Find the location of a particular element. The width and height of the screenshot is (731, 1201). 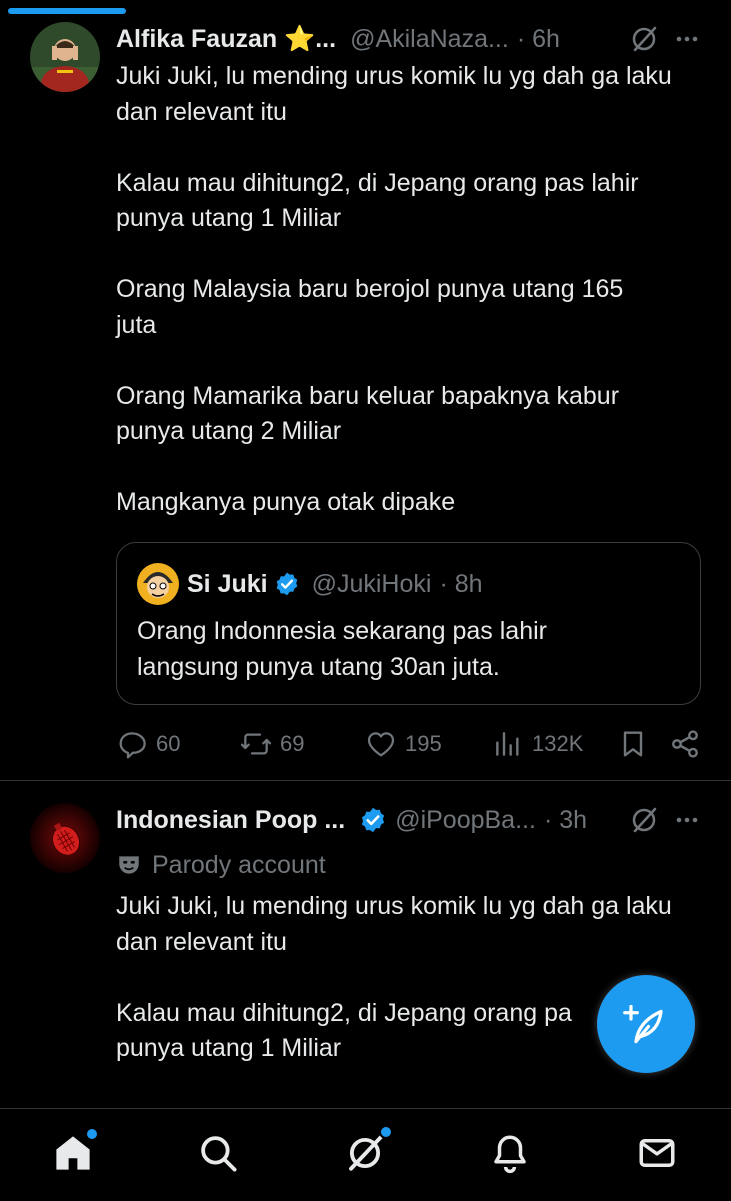

share-button is located at coordinates (689, 744).